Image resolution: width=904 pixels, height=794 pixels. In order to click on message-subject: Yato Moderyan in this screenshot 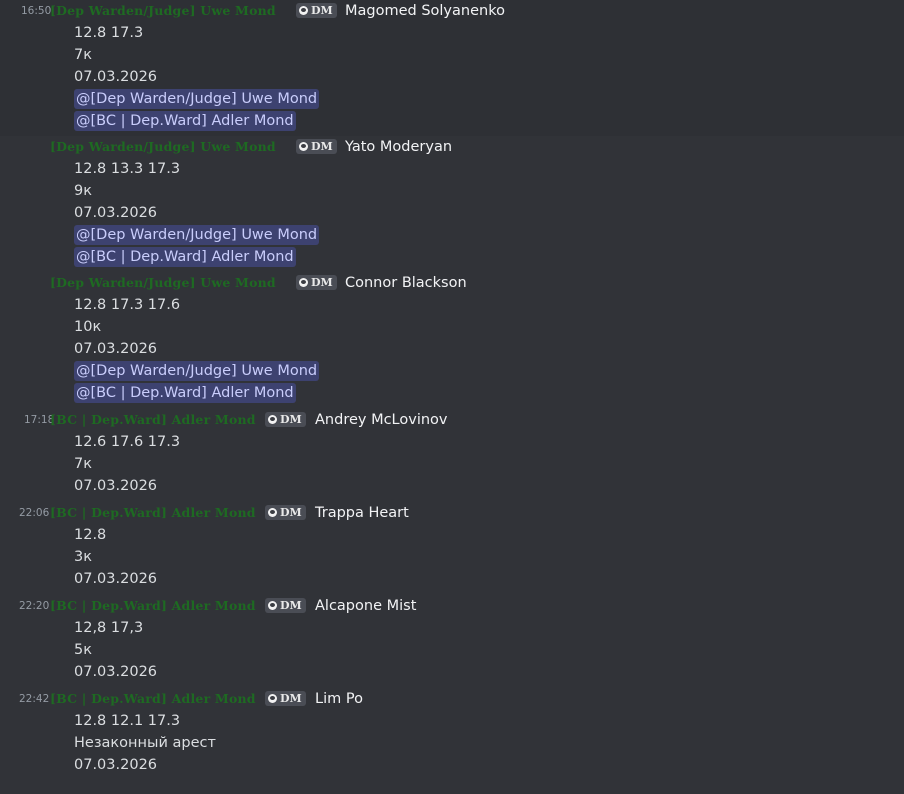, I will do `click(399, 147)`.